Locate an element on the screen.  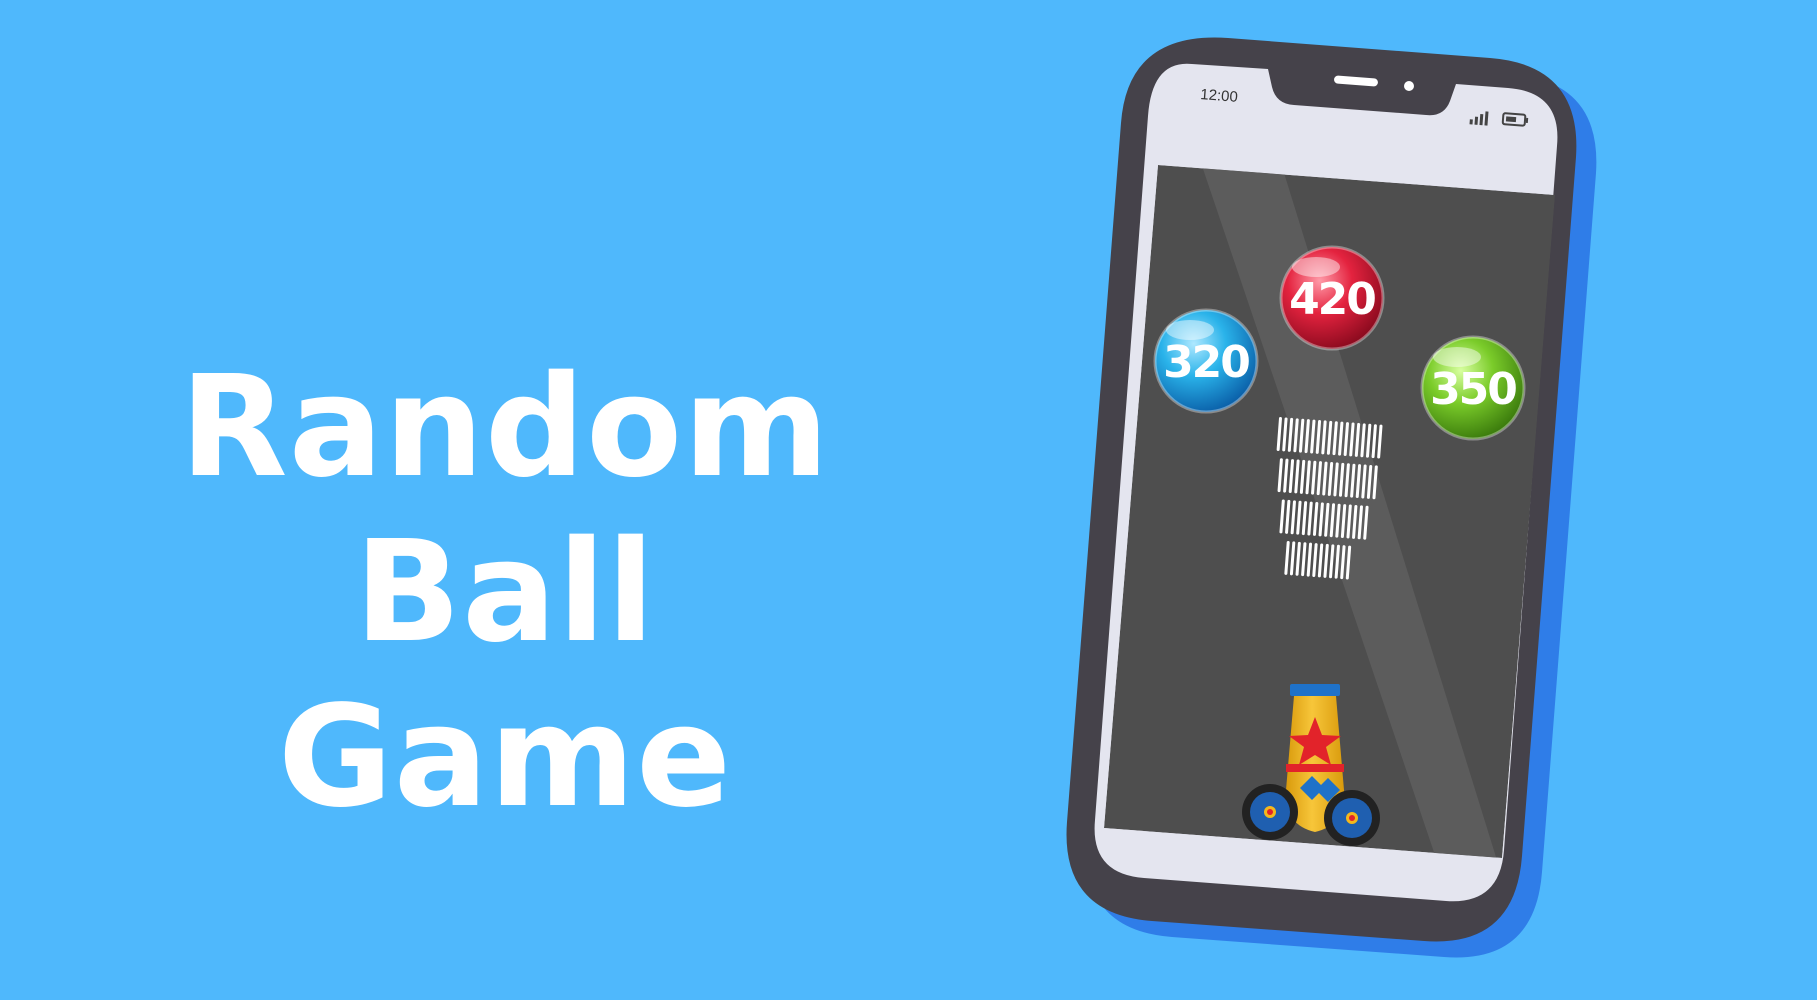
ball-label: 420 is located at coordinates (1332, 299).